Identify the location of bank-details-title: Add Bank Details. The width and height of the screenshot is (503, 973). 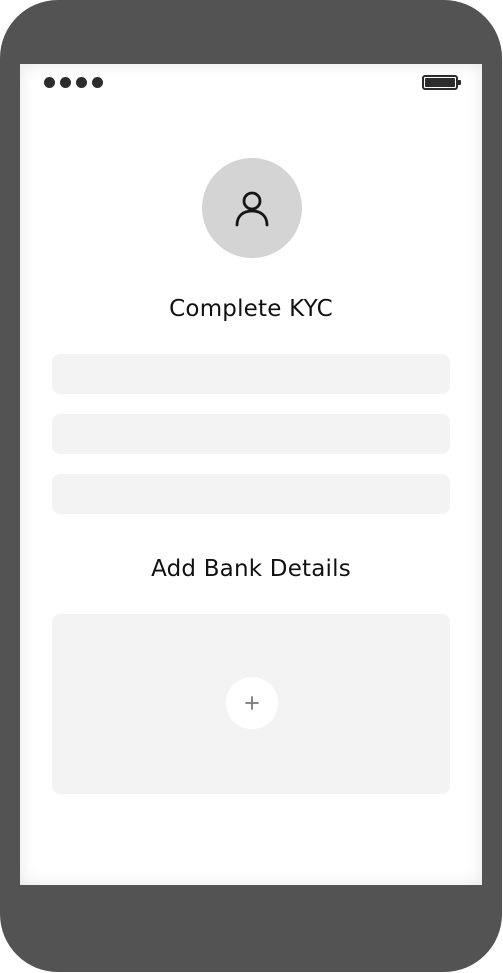
(251, 569).